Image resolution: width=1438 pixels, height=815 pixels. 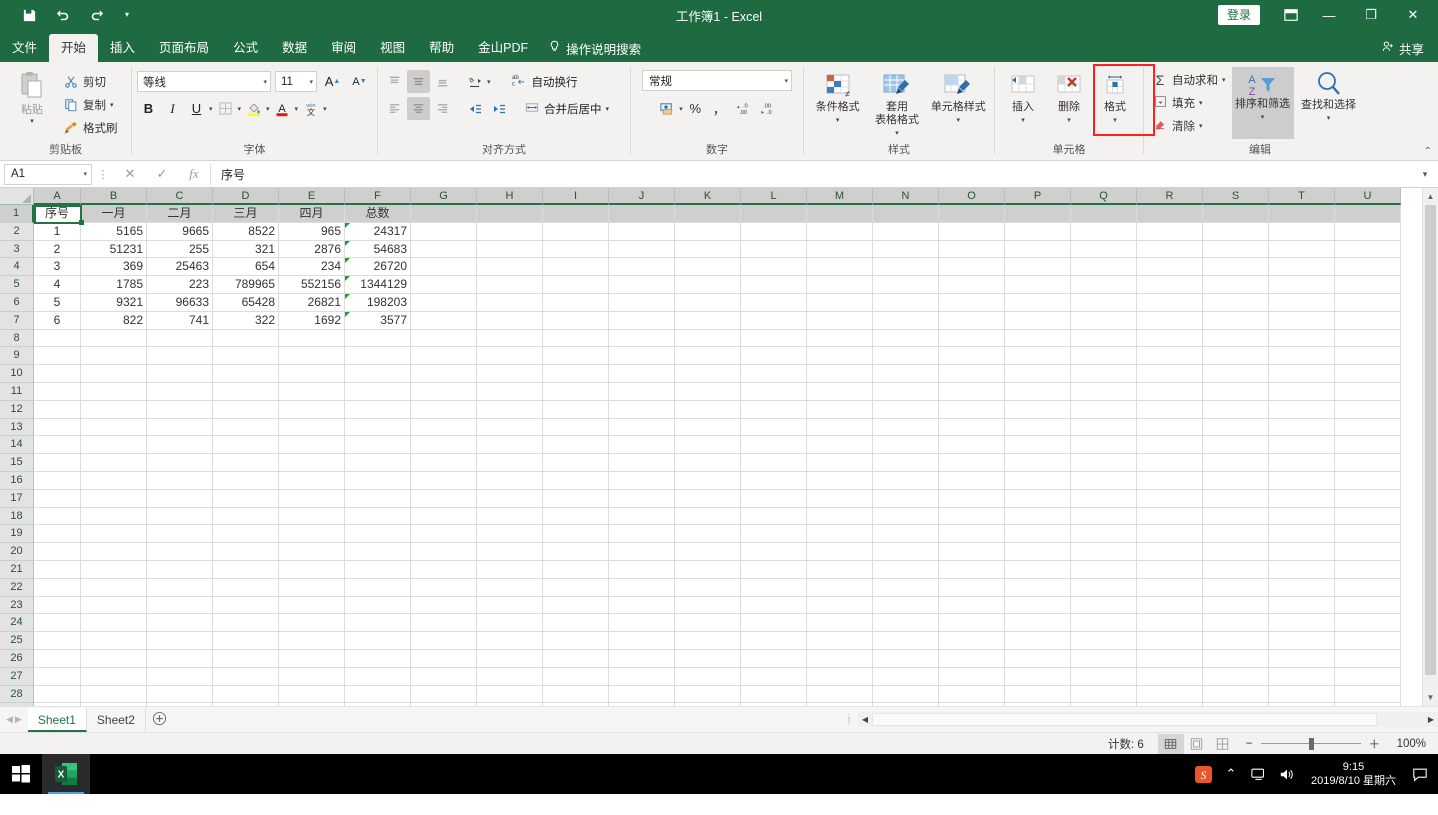 What do you see at coordinates (312, 391) in the screenshot?
I see `cell-E11` at bounding box center [312, 391].